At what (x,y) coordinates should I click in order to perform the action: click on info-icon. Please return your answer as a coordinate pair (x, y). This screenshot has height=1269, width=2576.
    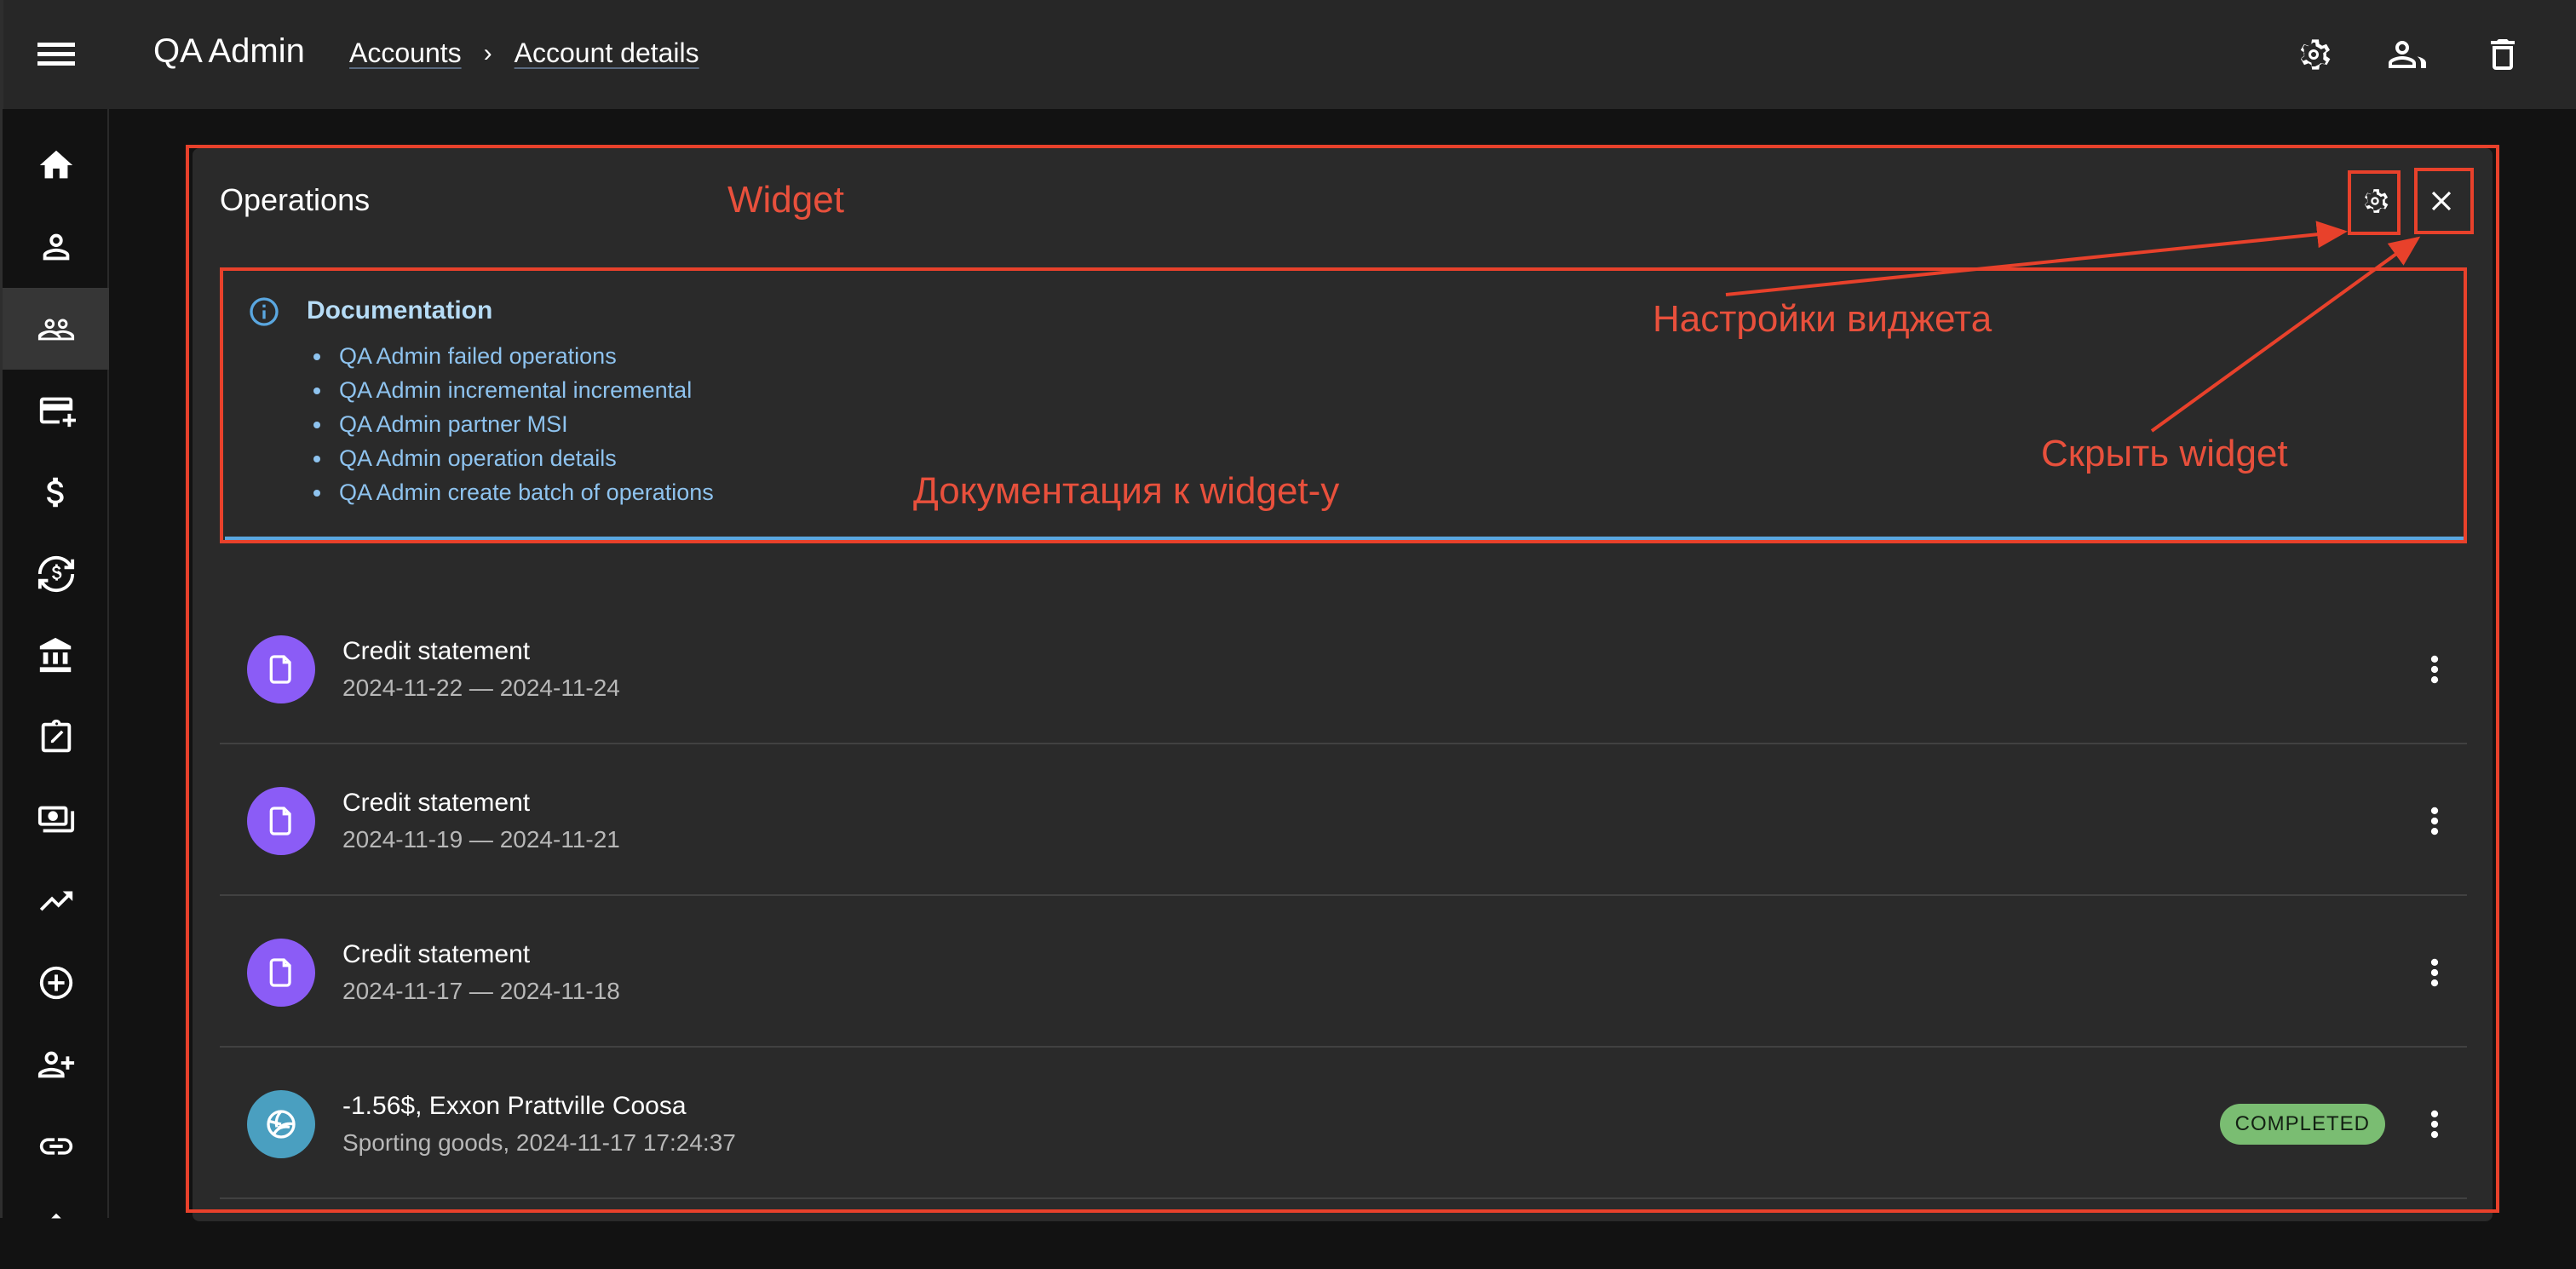
    Looking at the image, I should click on (264, 311).